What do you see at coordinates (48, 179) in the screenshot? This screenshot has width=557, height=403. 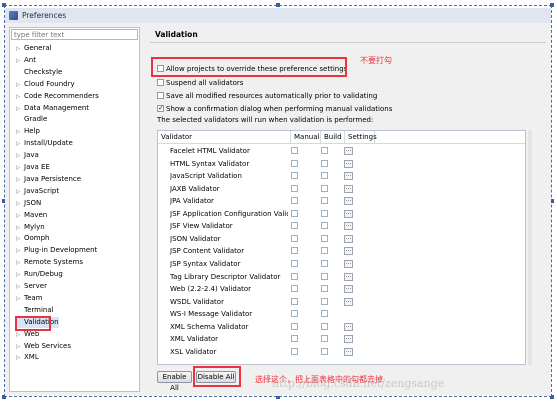 I see `tree-item: ▷ Java Persistence` at bounding box center [48, 179].